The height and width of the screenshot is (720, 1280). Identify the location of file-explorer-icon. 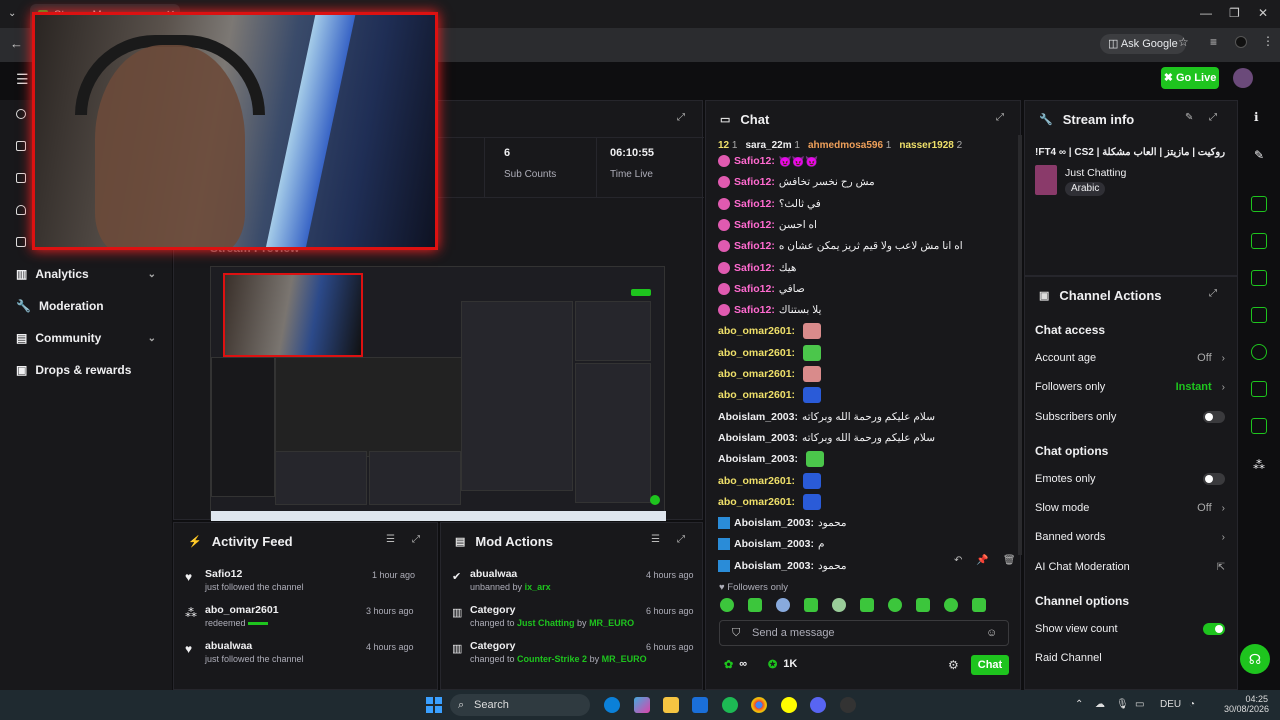
(671, 705).